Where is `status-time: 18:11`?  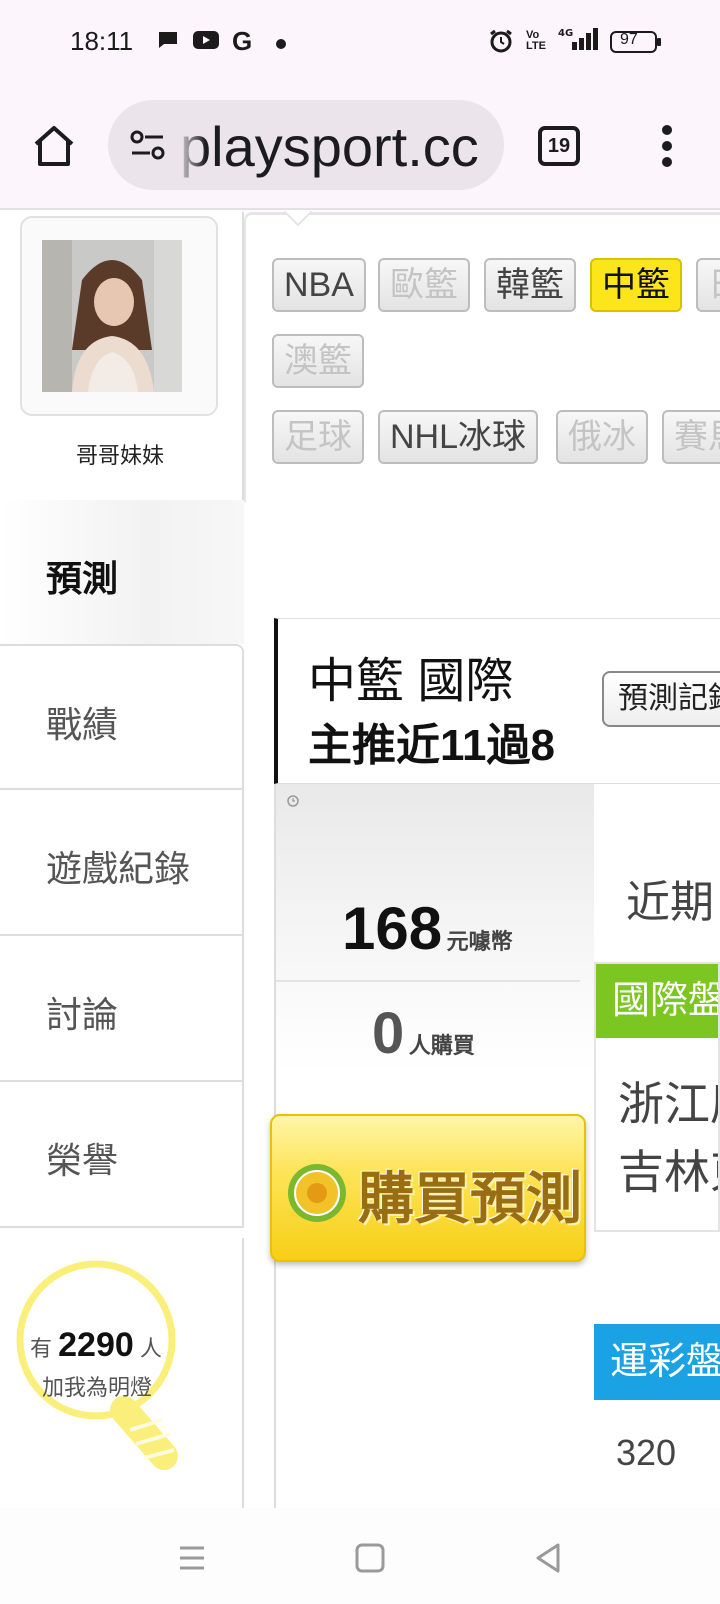
status-time: 18:11 is located at coordinates (102, 41).